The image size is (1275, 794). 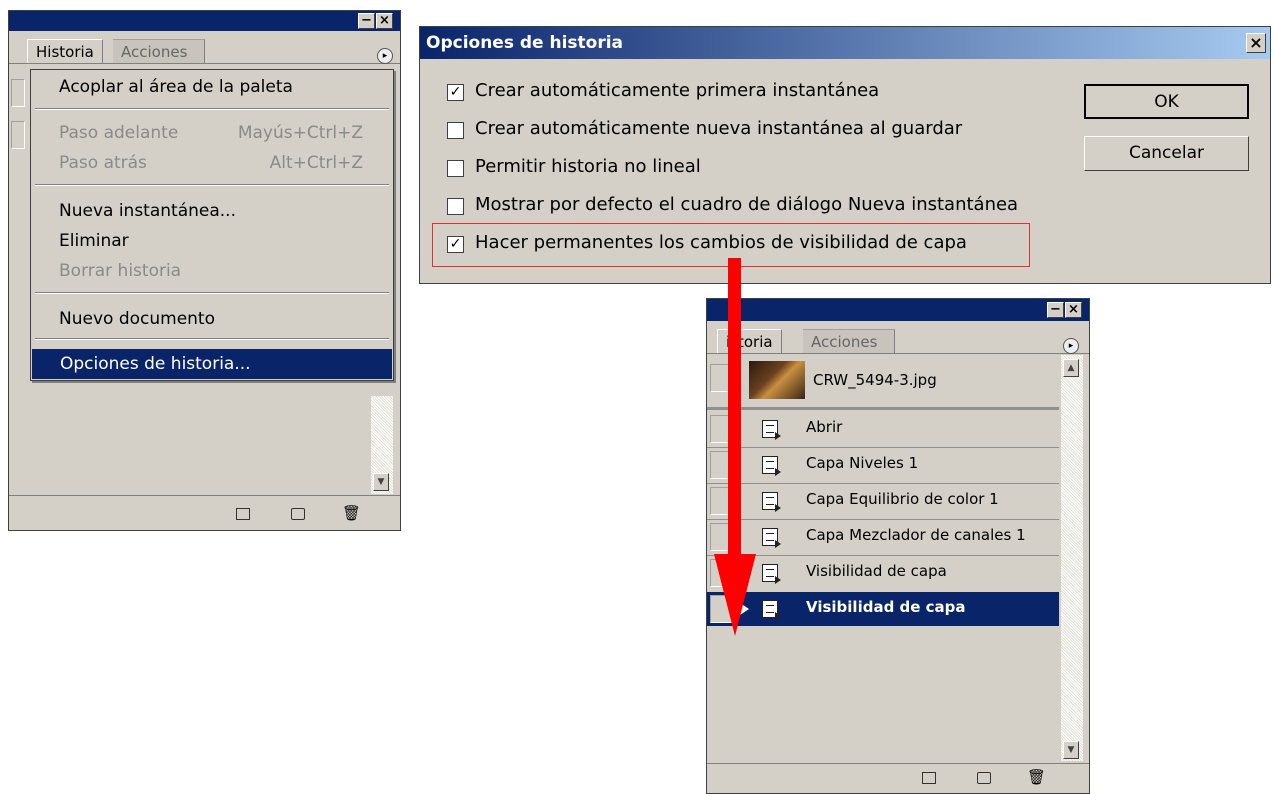 What do you see at coordinates (212, 133) in the screenshot?
I see `menu-item-step-forward: Paso adelante Mayús+Ctrl+Z` at bounding box center [212, 133].